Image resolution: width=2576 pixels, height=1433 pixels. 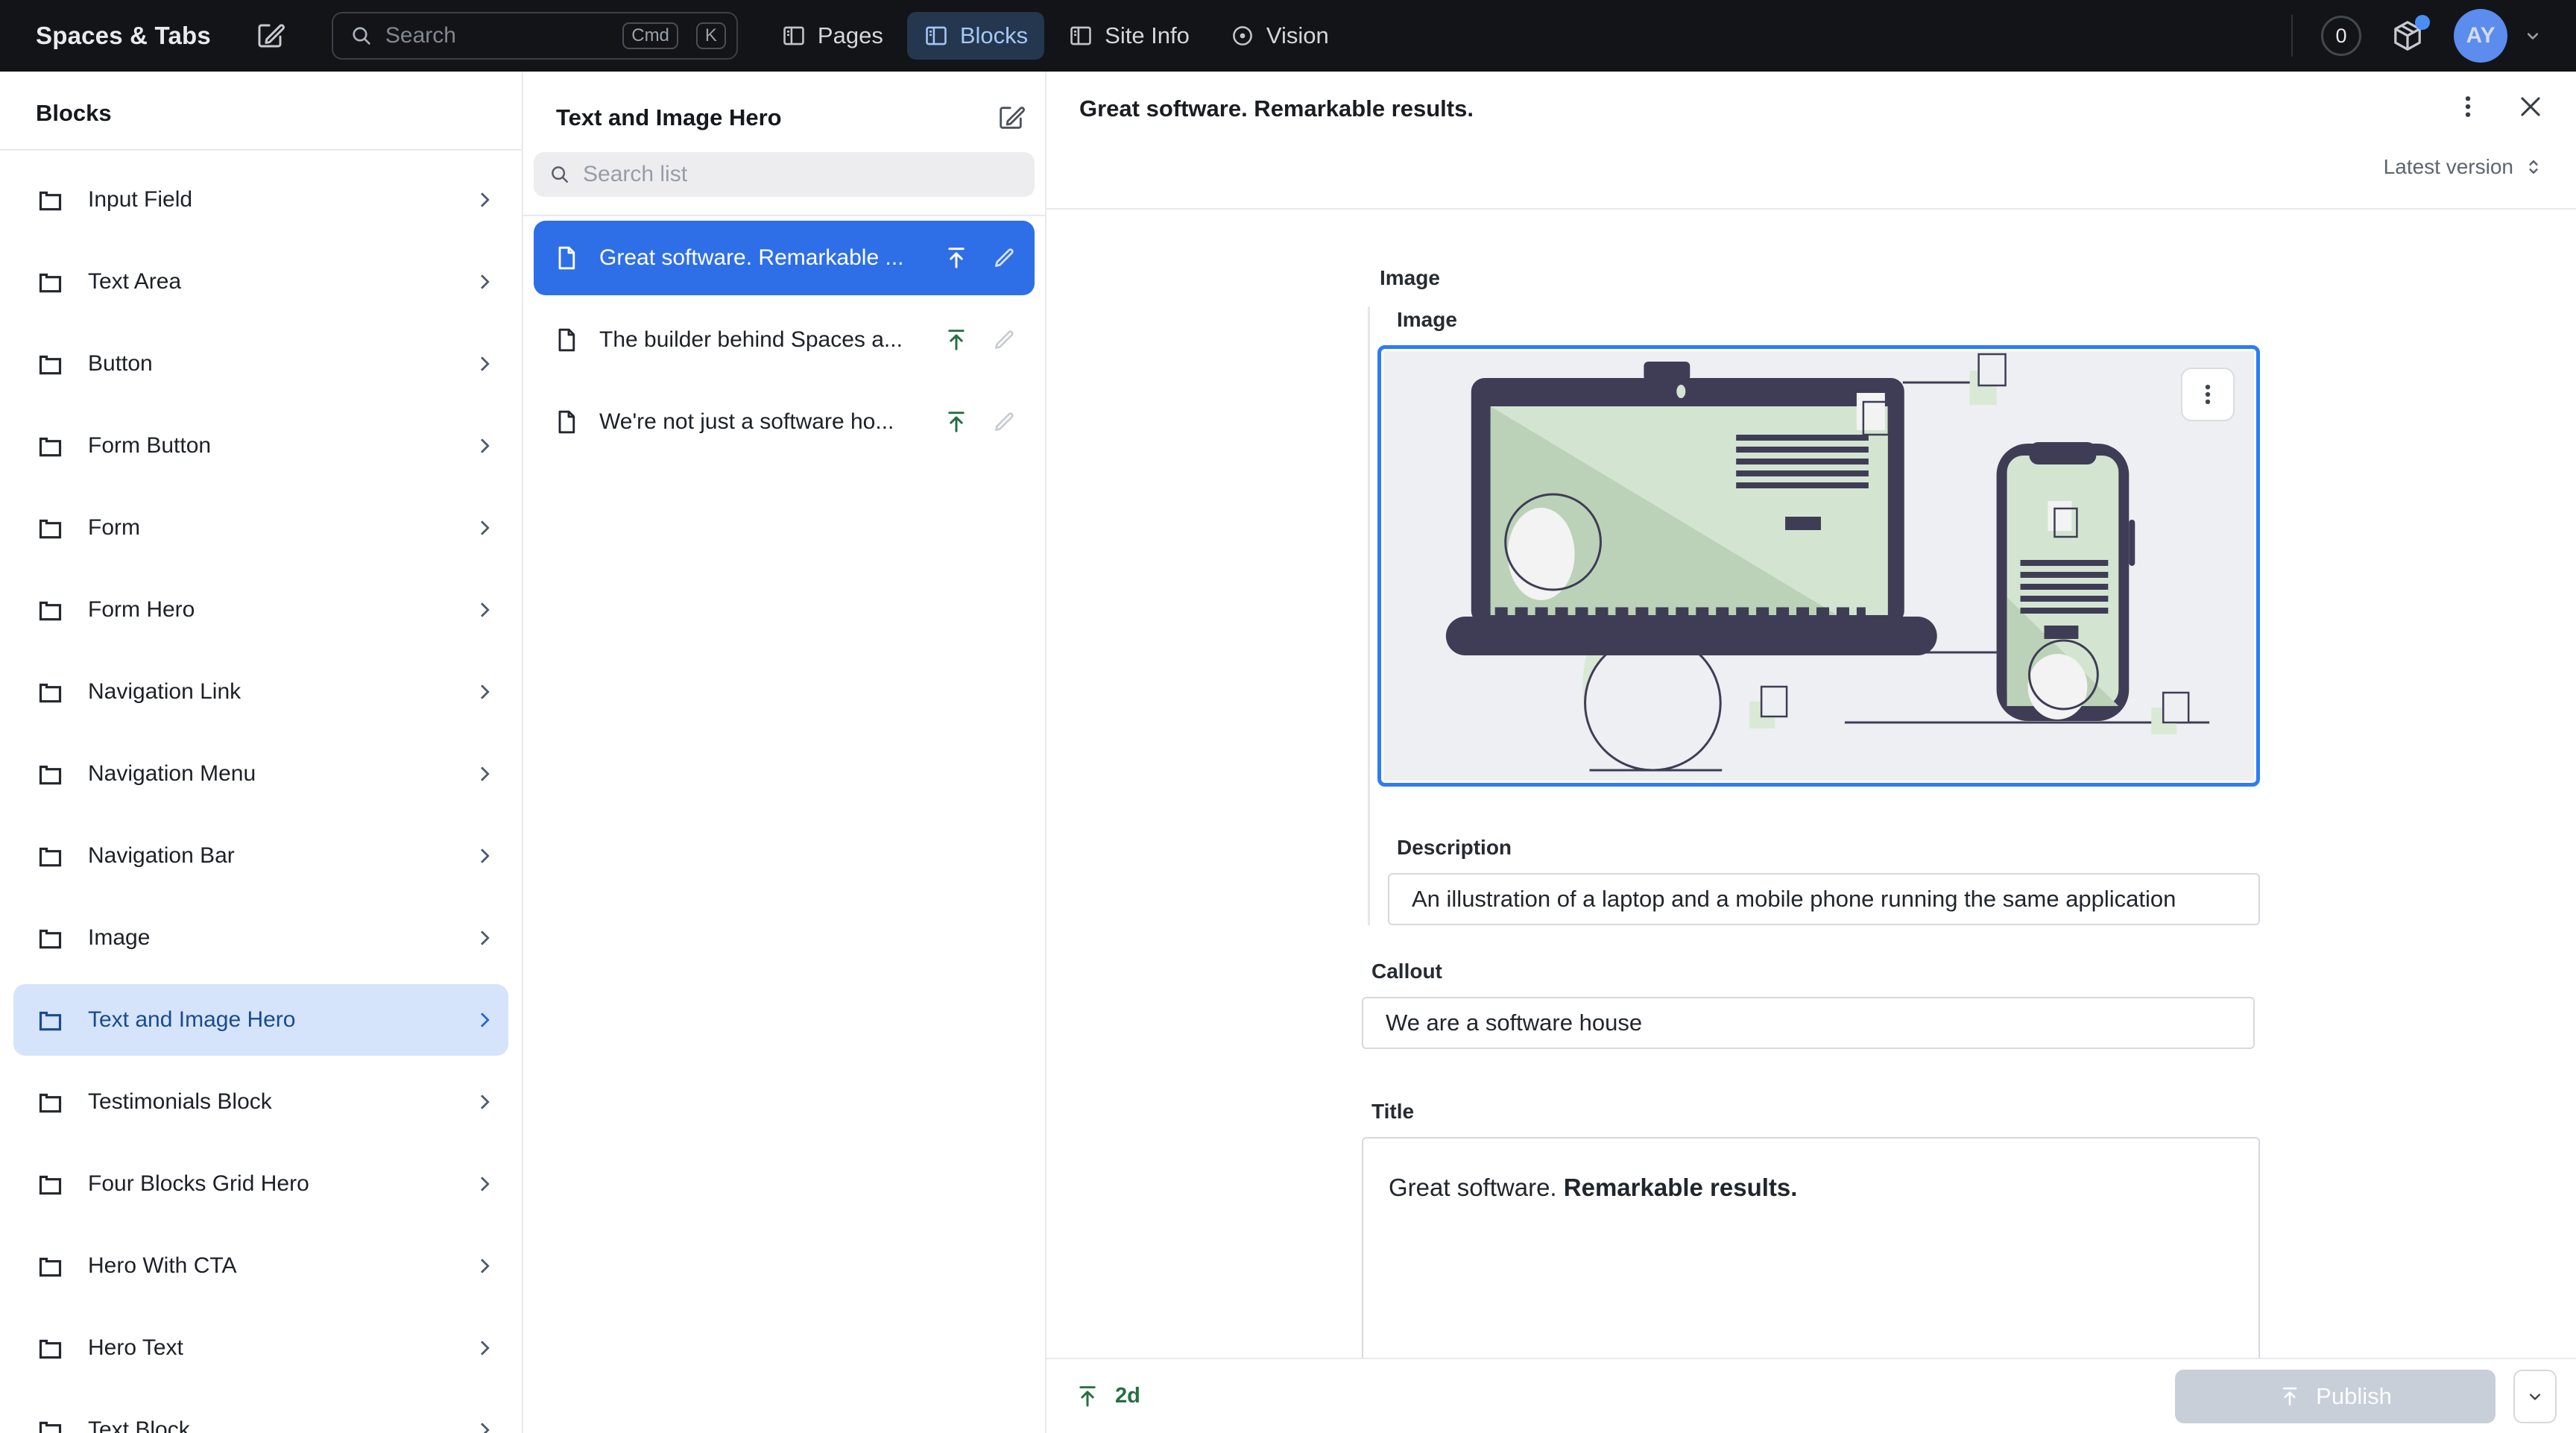 I want to click on publish-options-button, so click(x=2535, y=1396).